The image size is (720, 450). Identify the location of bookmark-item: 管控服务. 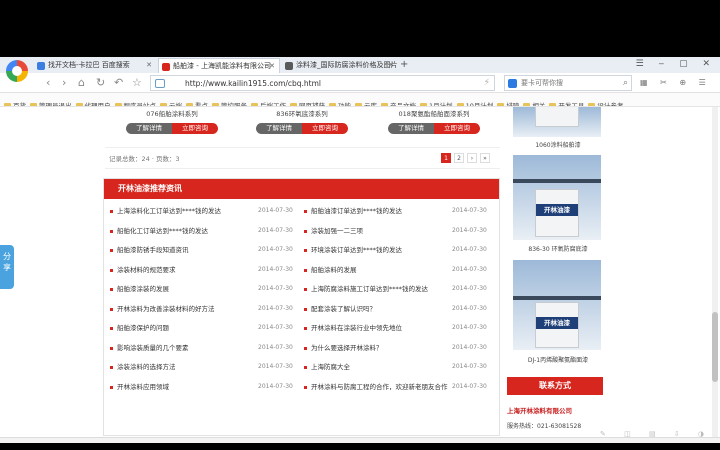
(229, 103).